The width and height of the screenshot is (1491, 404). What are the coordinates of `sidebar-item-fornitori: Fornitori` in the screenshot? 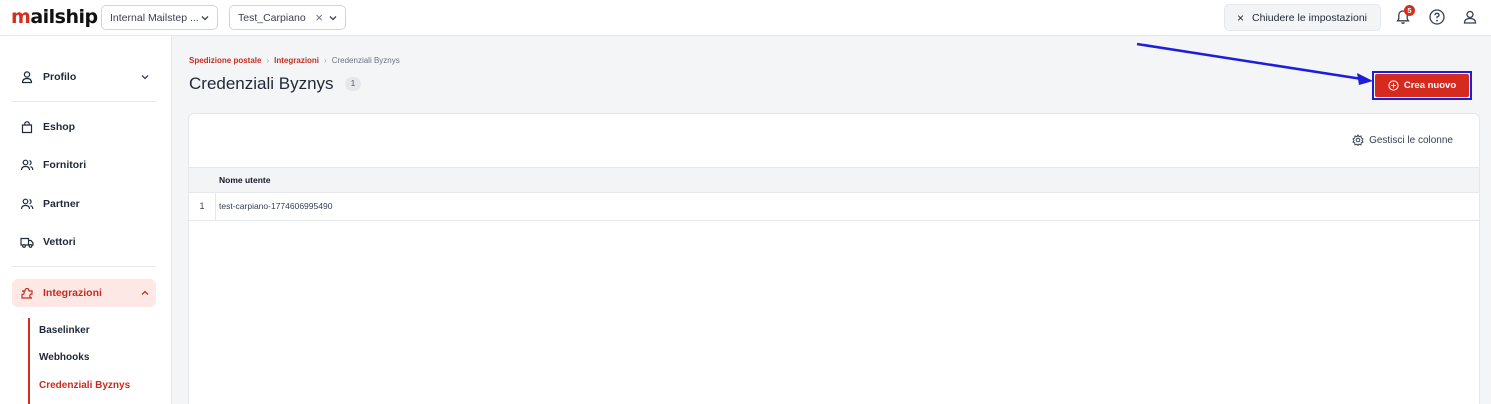 It's located at (84, 165).